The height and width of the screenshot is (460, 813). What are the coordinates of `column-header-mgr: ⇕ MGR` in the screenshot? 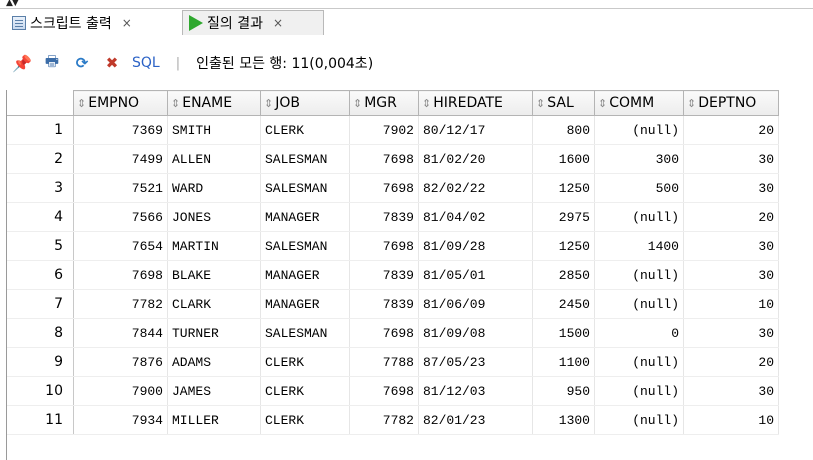 It's located at (384, 103).